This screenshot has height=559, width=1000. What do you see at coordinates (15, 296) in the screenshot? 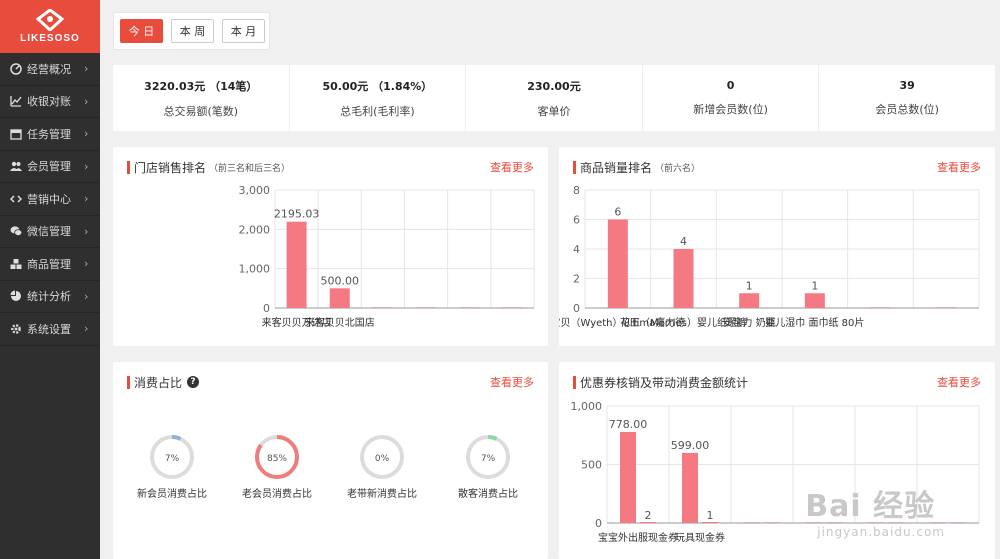
I see `pie-chart-icon` at bounding box center [15, 296].